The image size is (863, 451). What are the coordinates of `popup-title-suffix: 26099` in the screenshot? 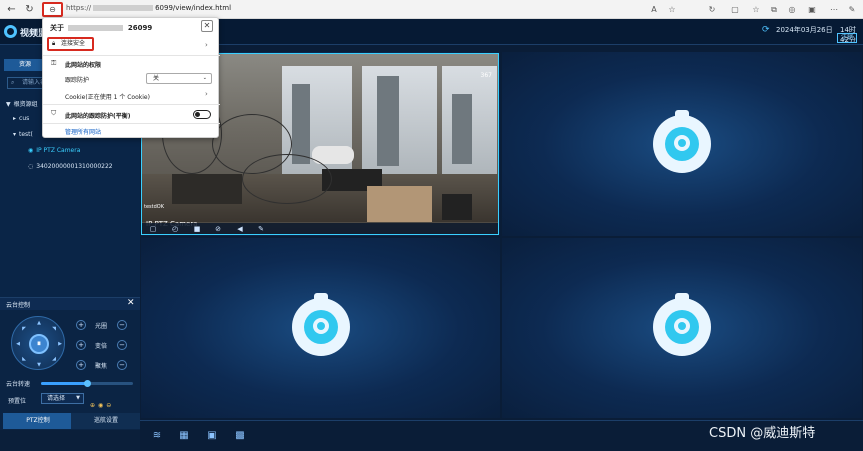 It's located at (140, 28).